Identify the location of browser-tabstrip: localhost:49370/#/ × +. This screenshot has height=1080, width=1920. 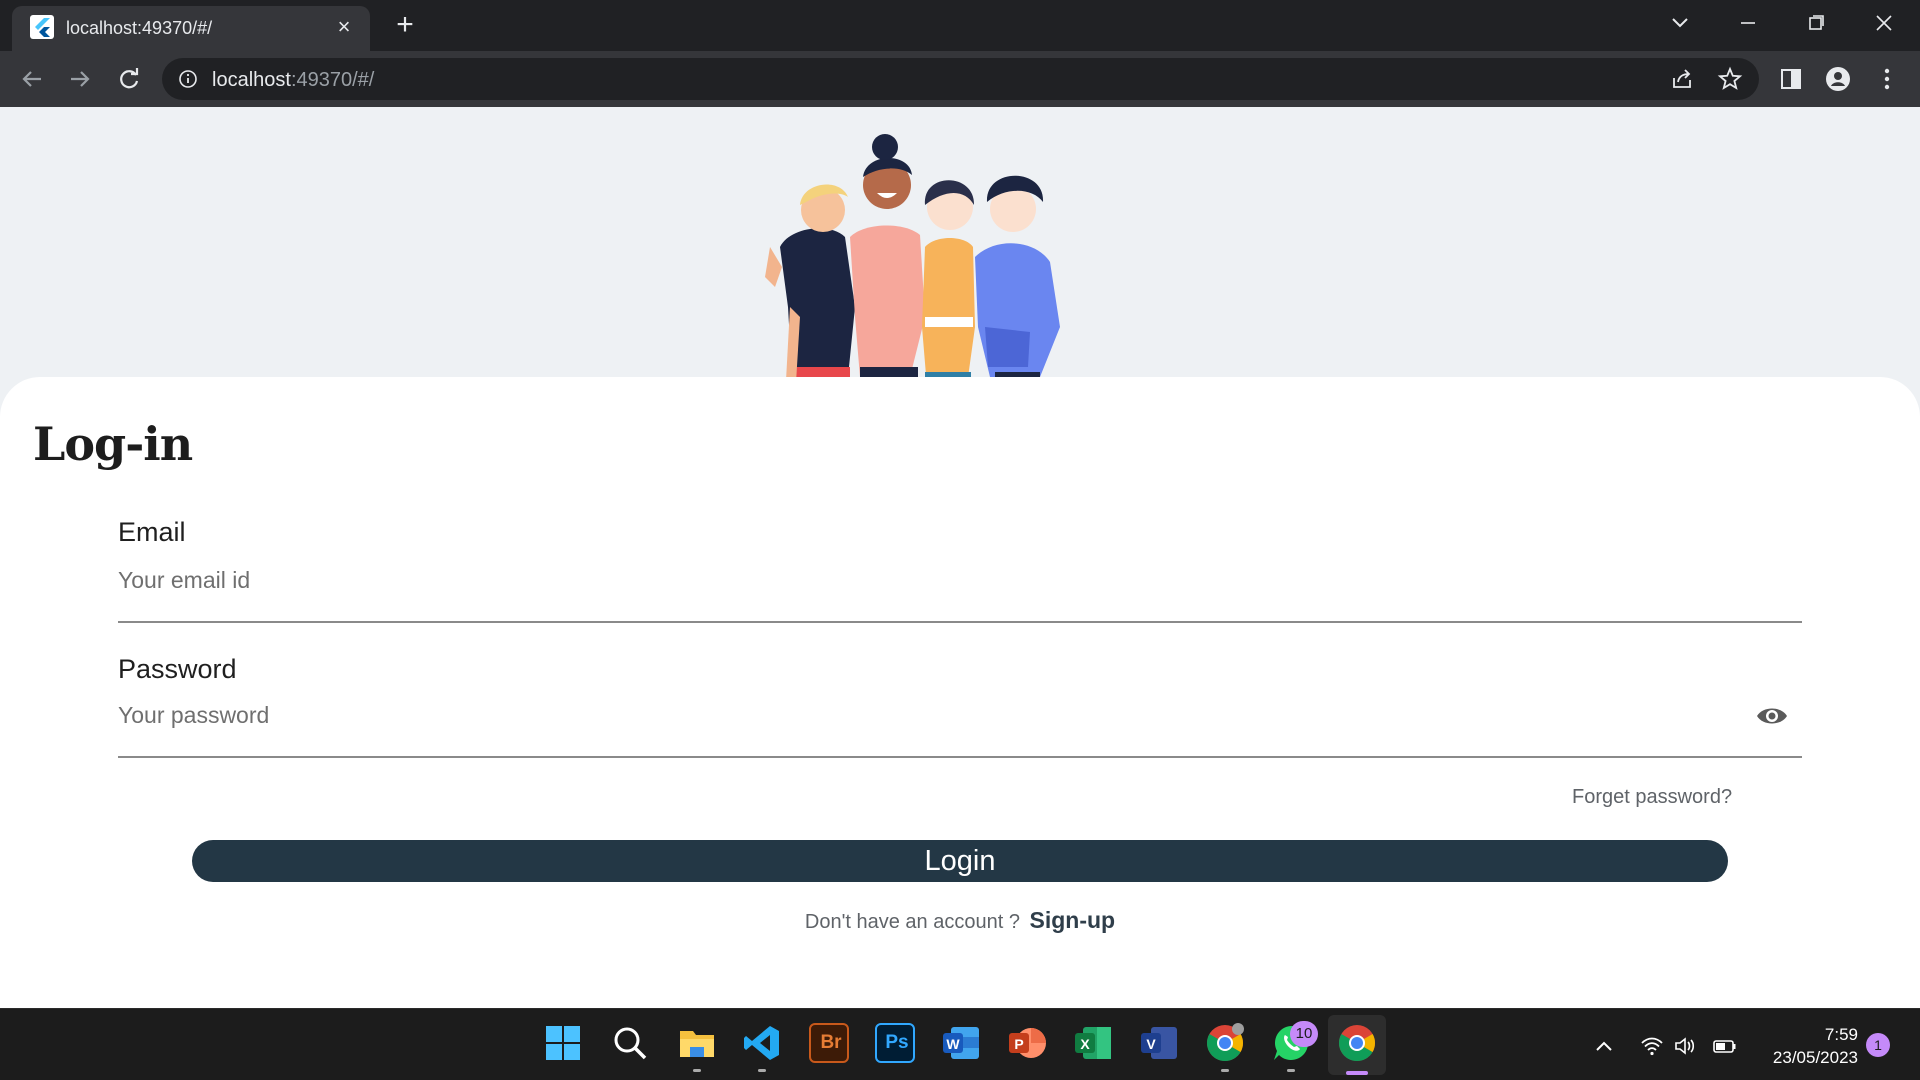
(960, 25).